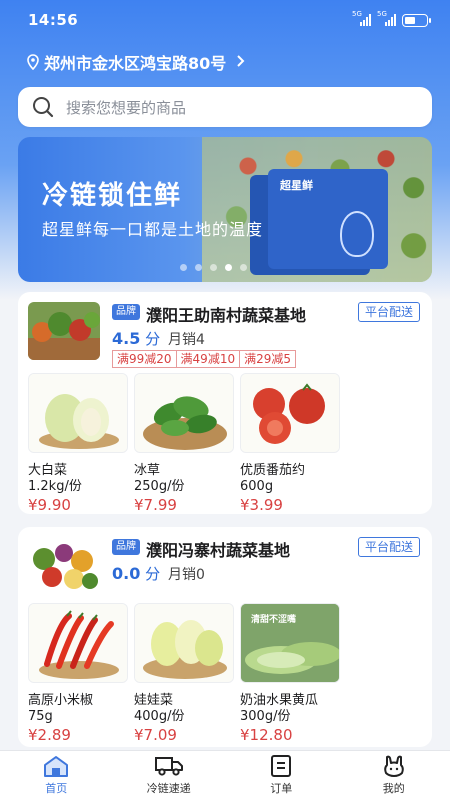 Image resolution: width=450 pixels, height=800 pixels. Describe the element at coordinates (168, 766) in the screenshot. I see `truck-icon` at that location.